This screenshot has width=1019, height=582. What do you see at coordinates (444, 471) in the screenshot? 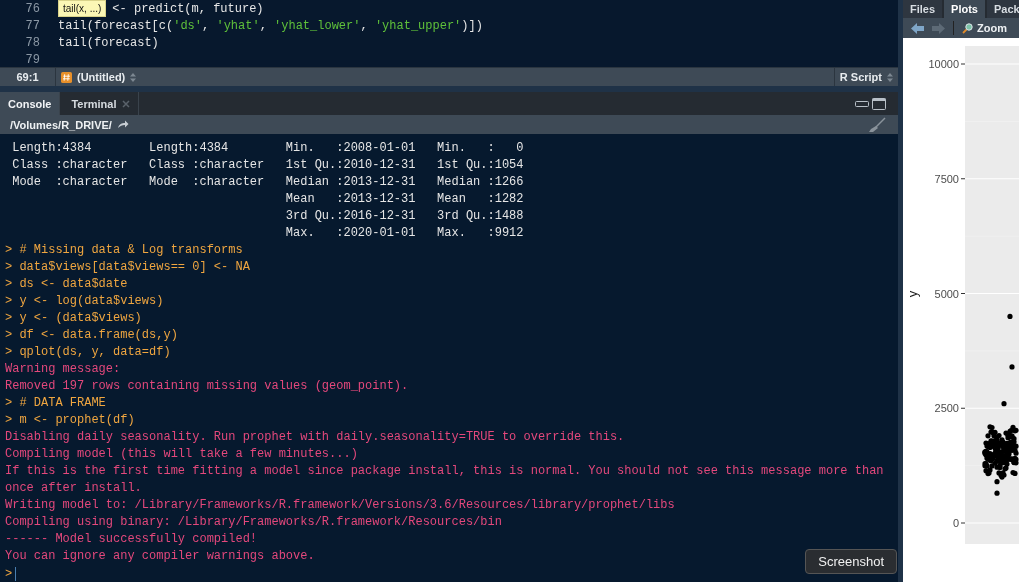
I see `console-line: If this is the first time fitting a model since package install, this is normal. You should not see this message more than` at bounding box center [444, 471].